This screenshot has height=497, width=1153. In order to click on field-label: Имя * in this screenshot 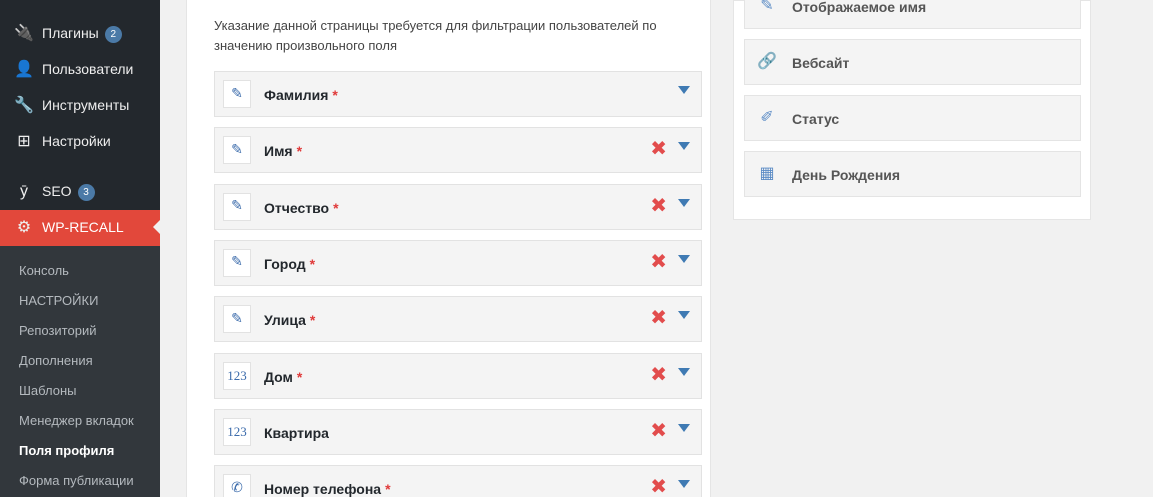, I will do `click(283, 151)`.